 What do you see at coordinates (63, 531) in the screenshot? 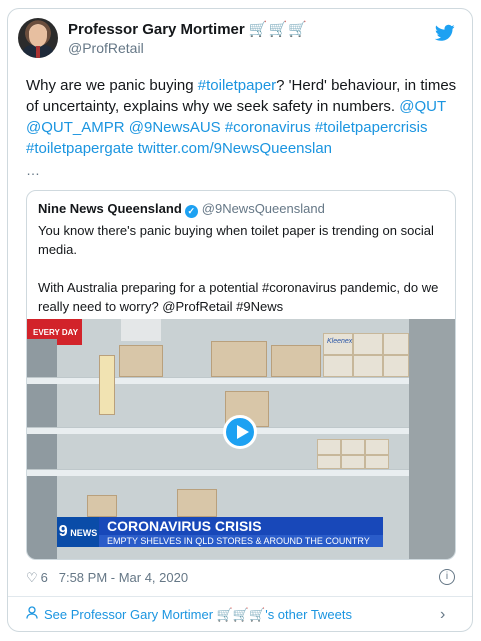
I see `nine-logo-number: 9` at bounding box center [63, 531].